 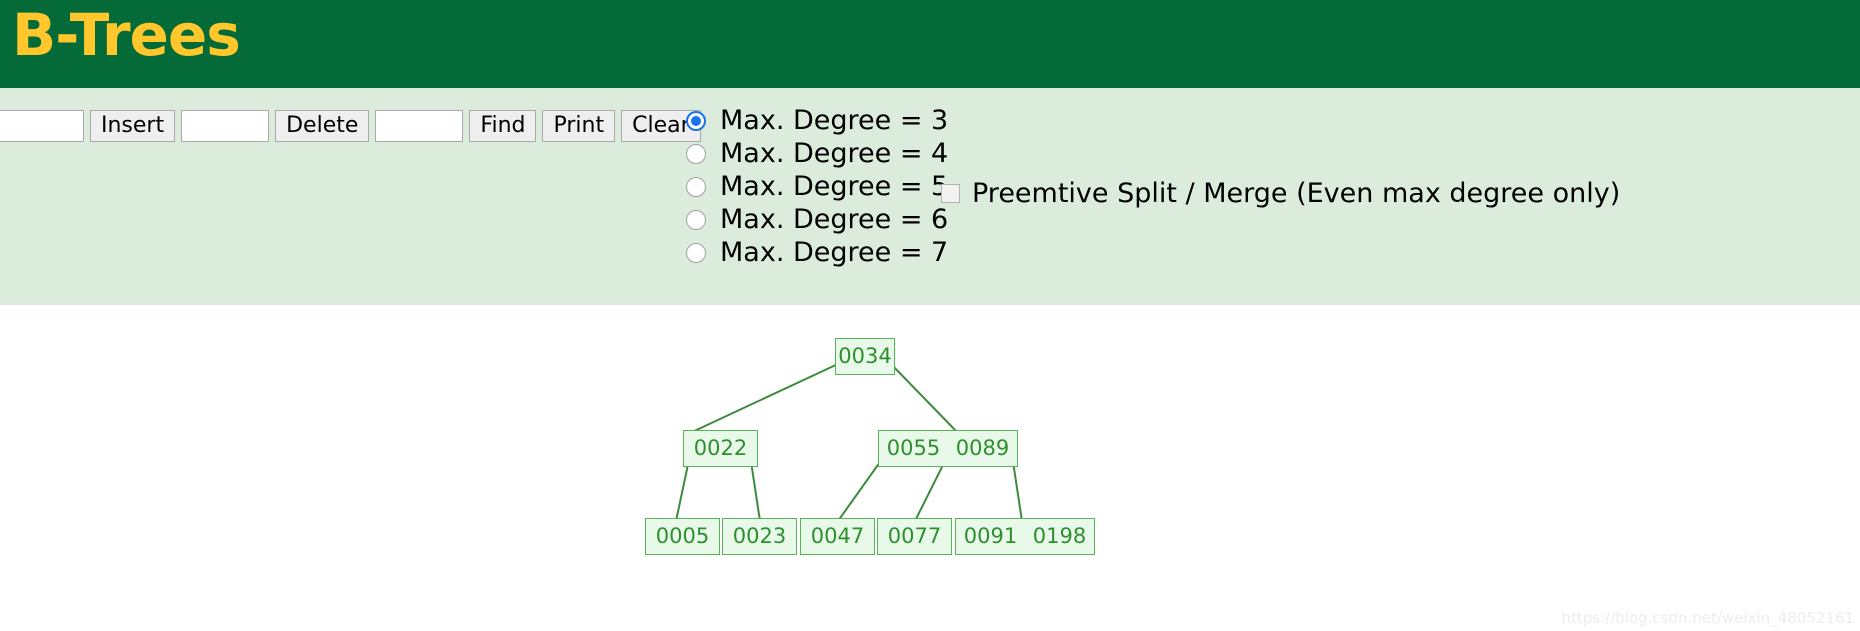 I want to click on max-degree-label-3: Max. Degree = 3, so click(x=834, y=120).